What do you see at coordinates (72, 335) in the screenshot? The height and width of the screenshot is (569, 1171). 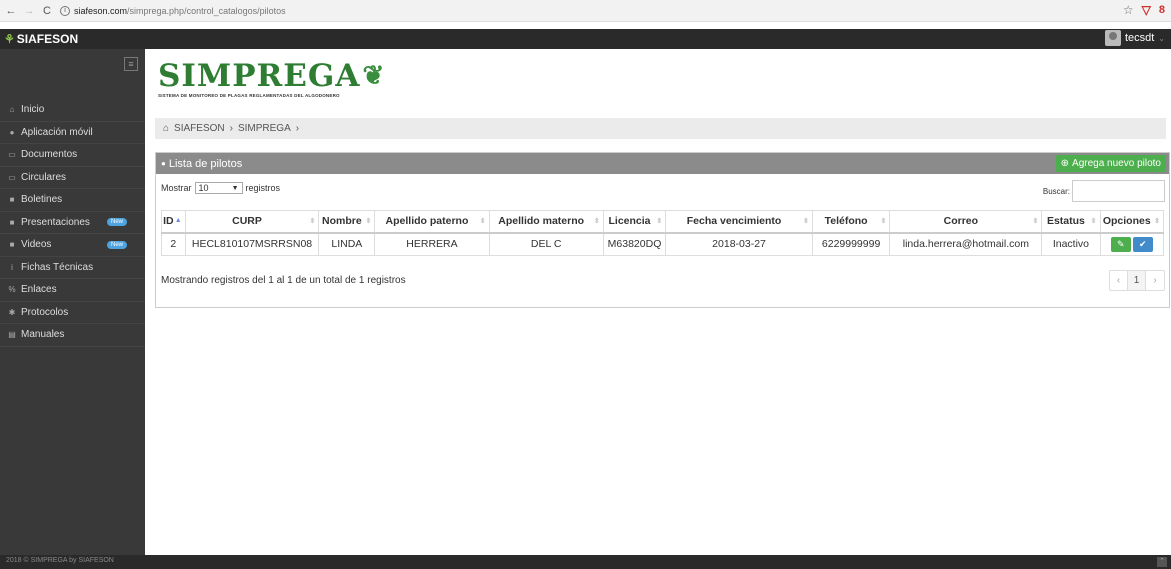 I see `sidebar-item-manuales: ▤ Manuales` at bounding box center [72, 335].